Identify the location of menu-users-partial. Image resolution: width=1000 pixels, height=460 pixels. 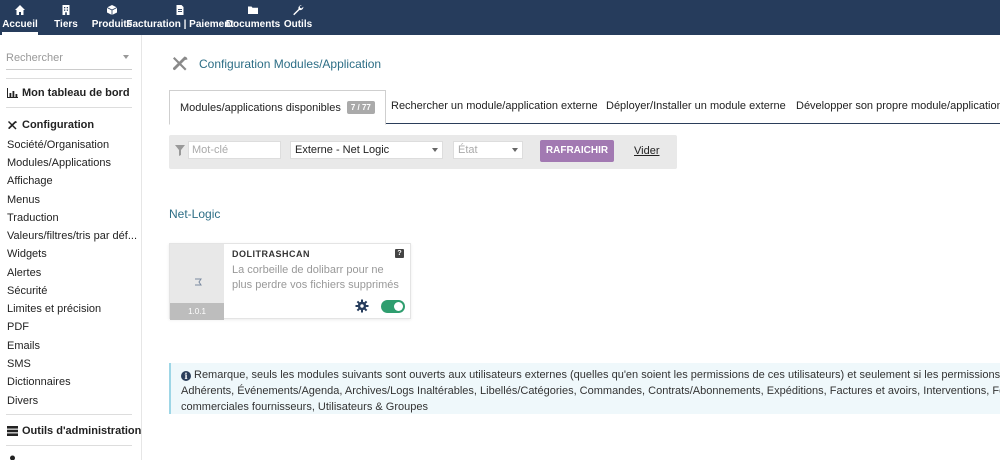
(14, 457).